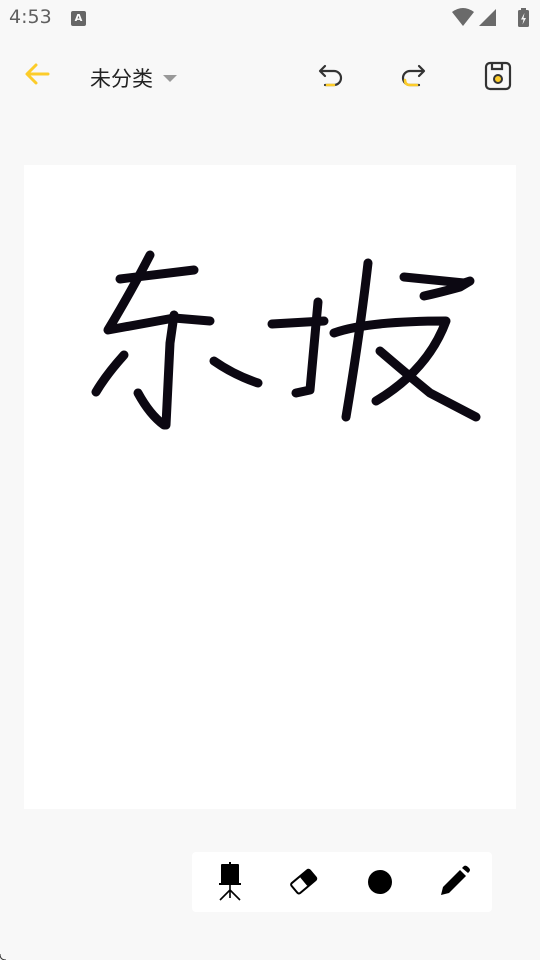  I want to click on undo-button, so click(330, 76).